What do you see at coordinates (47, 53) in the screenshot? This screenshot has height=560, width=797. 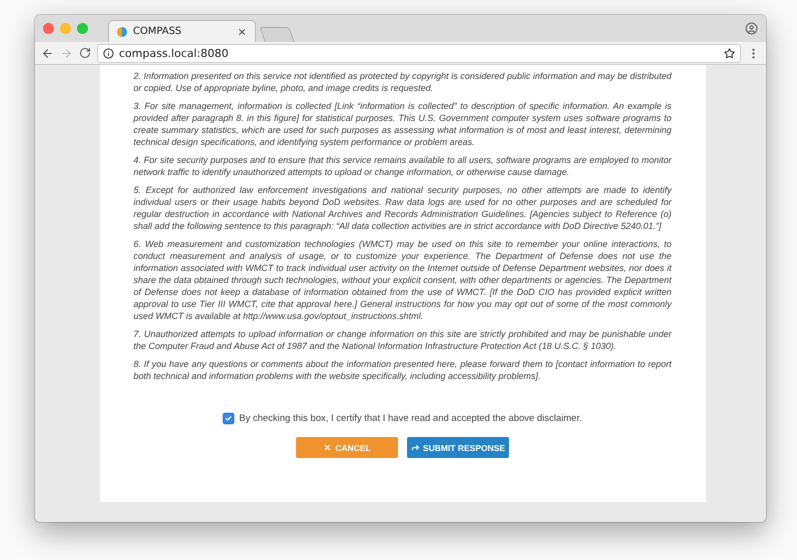 I see `back-icon` at bounding box center [47, 53].